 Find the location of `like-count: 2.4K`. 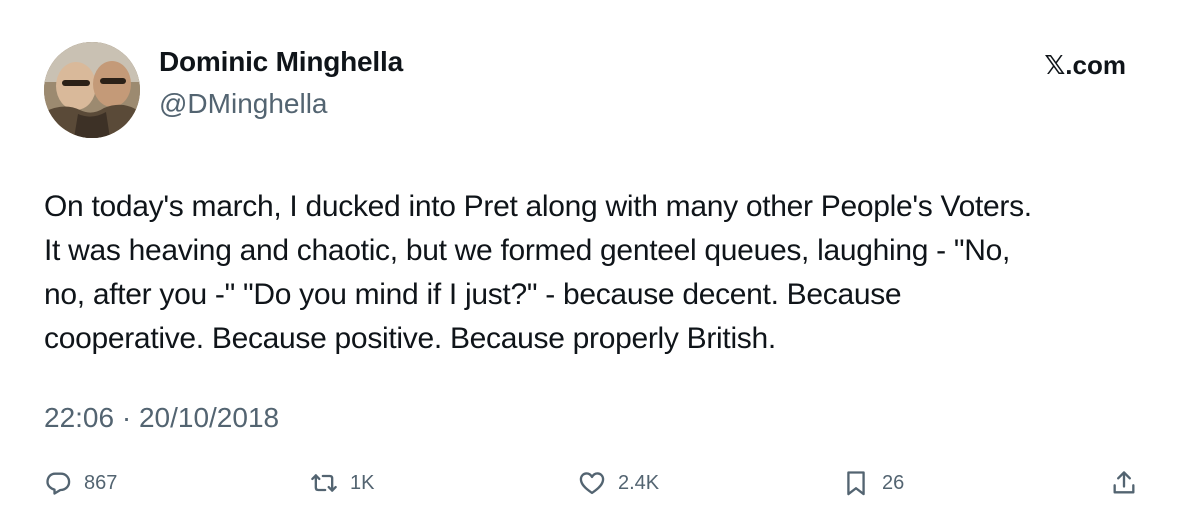

like-count: 2.4K is located at coordinates (639, 482).